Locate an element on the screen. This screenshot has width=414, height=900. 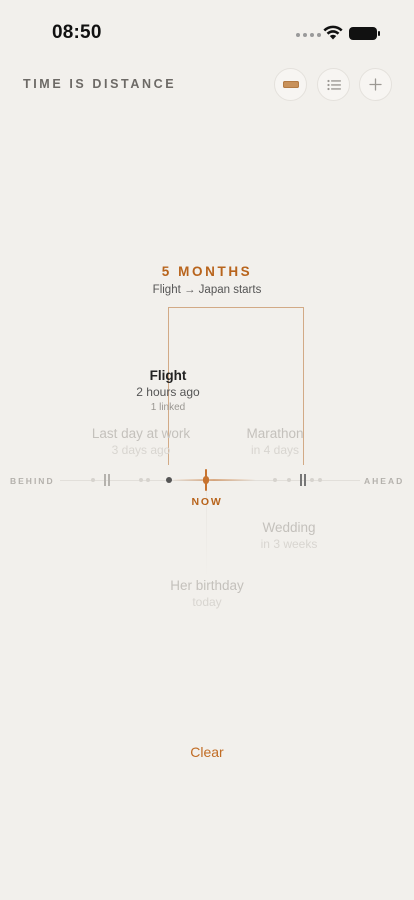
battery-icon is located at coordinates (364, 33).